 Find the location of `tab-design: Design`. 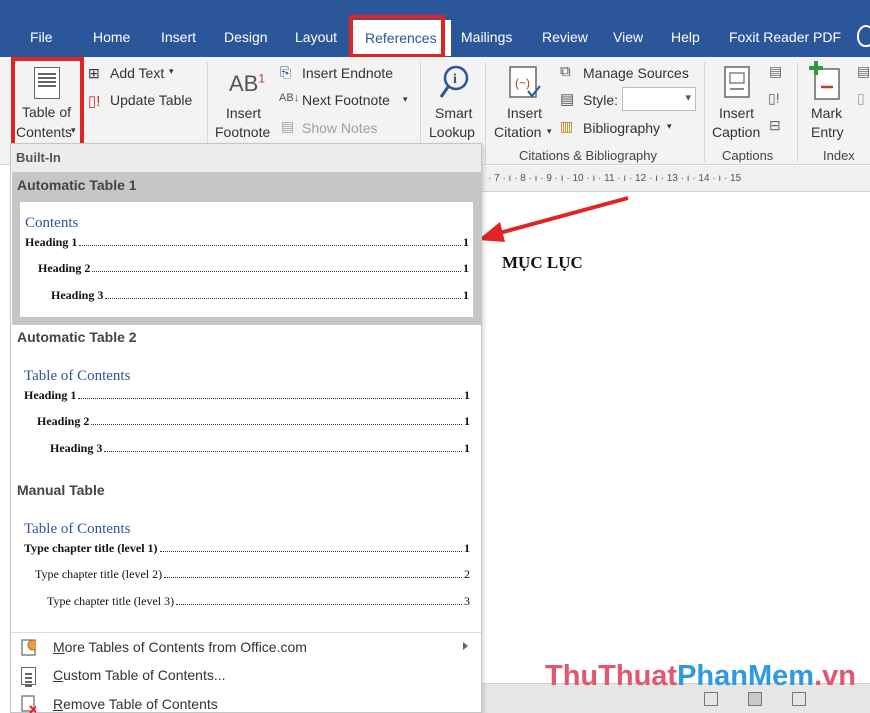

tab-design: Design is located at coordinates (246, 37).